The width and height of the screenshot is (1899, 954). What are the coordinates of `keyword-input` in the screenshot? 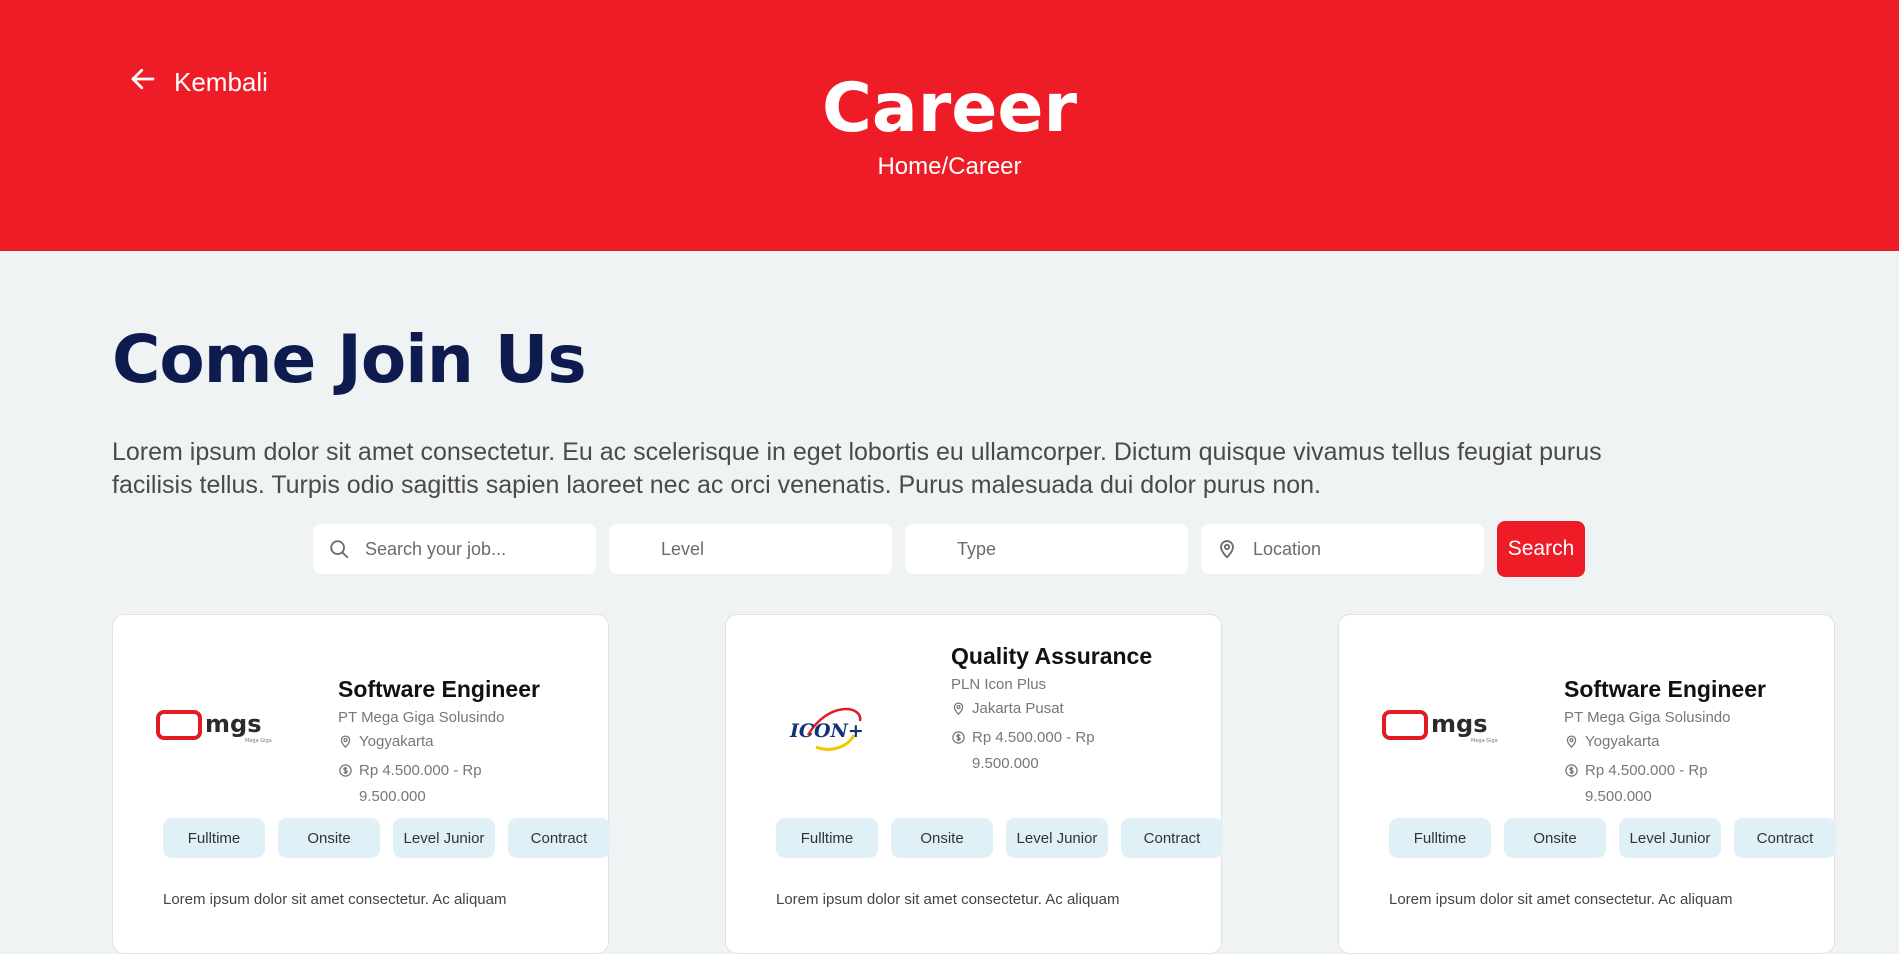 It's located at (475, 549).